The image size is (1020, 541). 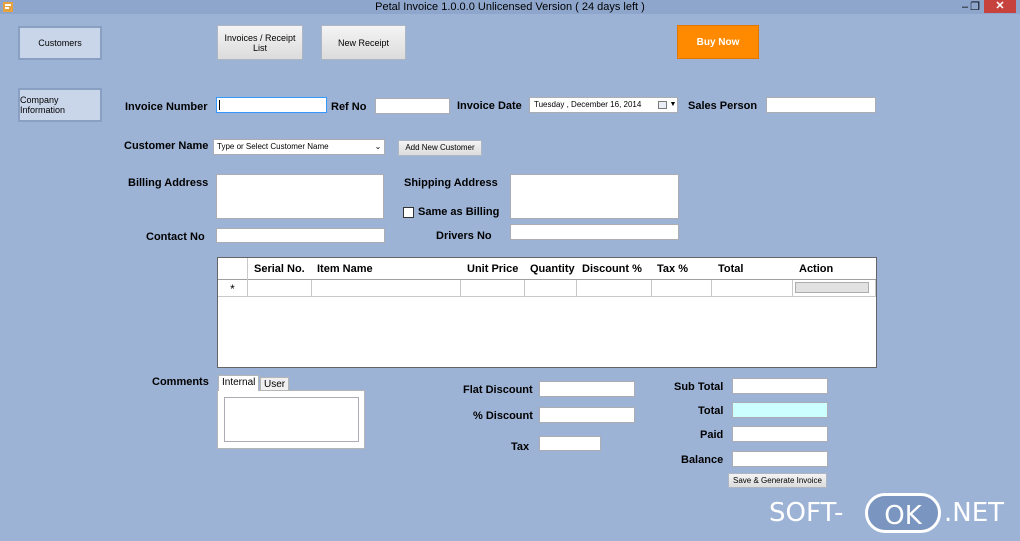 I want to click on add-new-customer-button: Add New Customer, so click(x=440, y=148).